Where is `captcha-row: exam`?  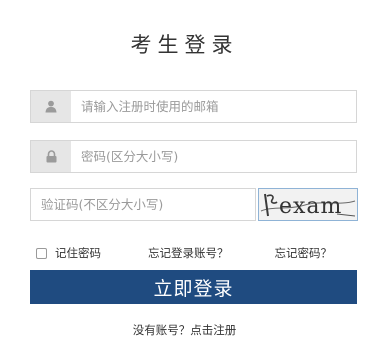 captcha-row: exam is located at coordinates (195, 204).